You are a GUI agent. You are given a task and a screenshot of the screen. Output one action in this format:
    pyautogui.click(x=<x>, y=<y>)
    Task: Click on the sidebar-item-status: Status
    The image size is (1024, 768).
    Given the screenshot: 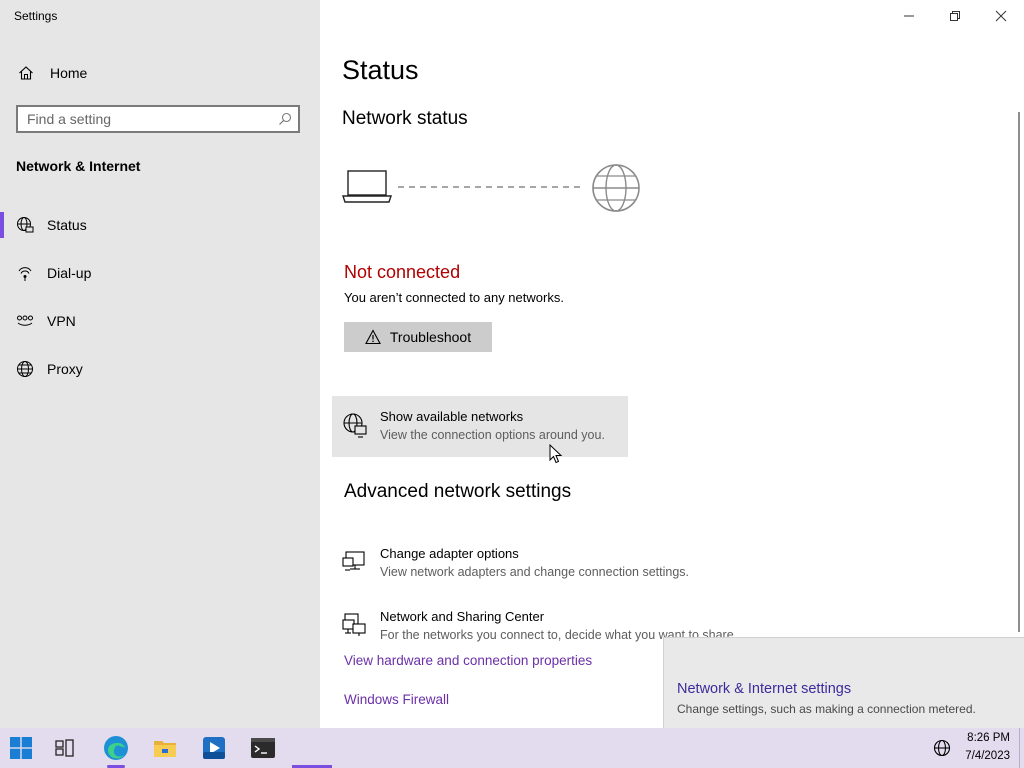 What is the action you would take?
    pyautogui.click(x=160, y=225)
    